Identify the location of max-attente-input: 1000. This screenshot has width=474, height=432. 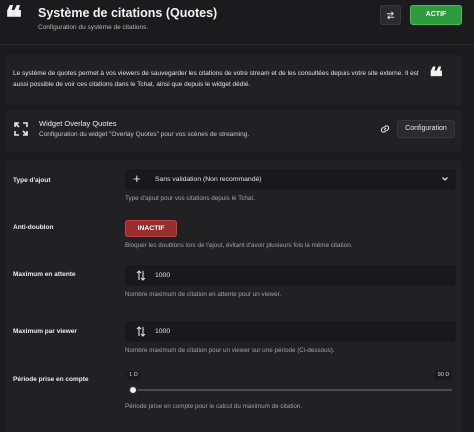
(290, 275).